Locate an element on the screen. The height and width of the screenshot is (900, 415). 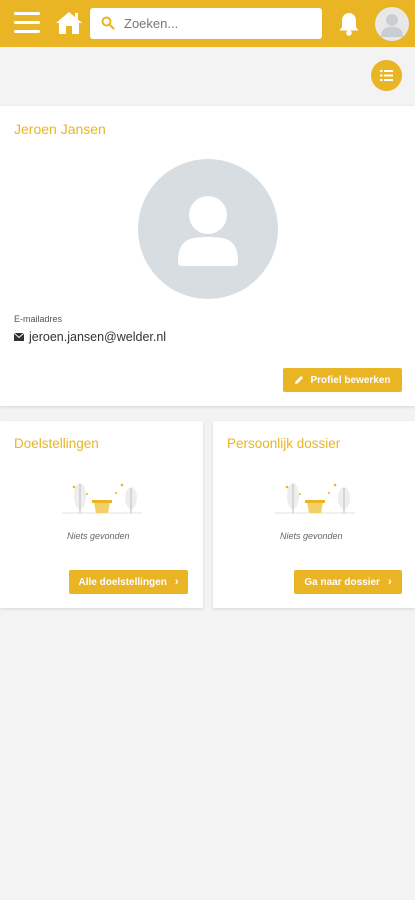
list-view-icon is located at coordinates (386, 75).